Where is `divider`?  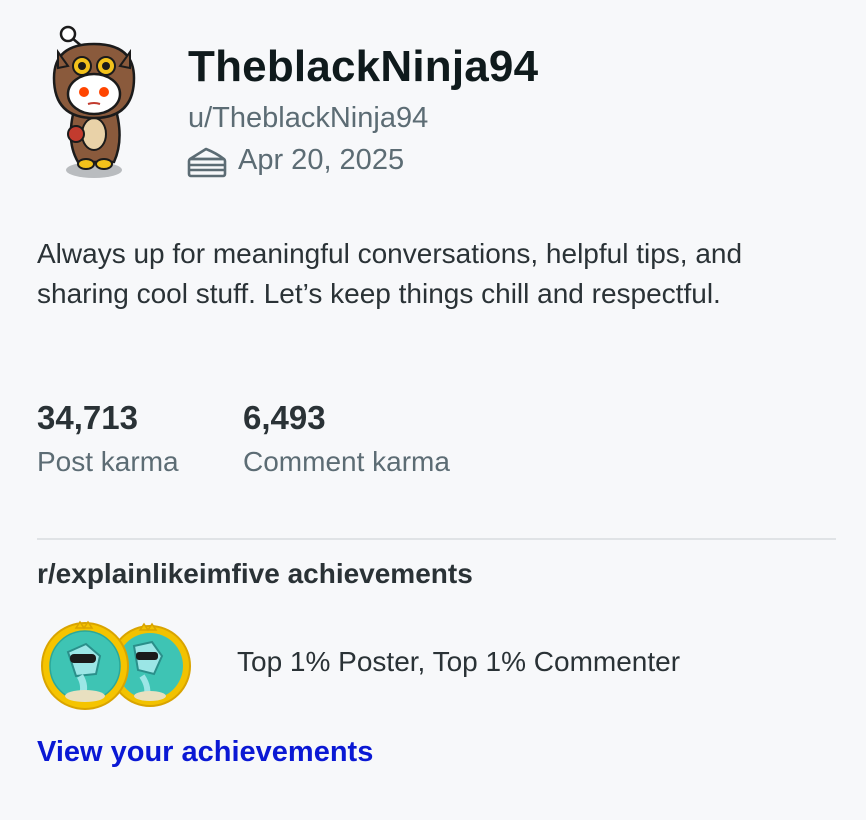 divider is located at coordinates (436, 539).